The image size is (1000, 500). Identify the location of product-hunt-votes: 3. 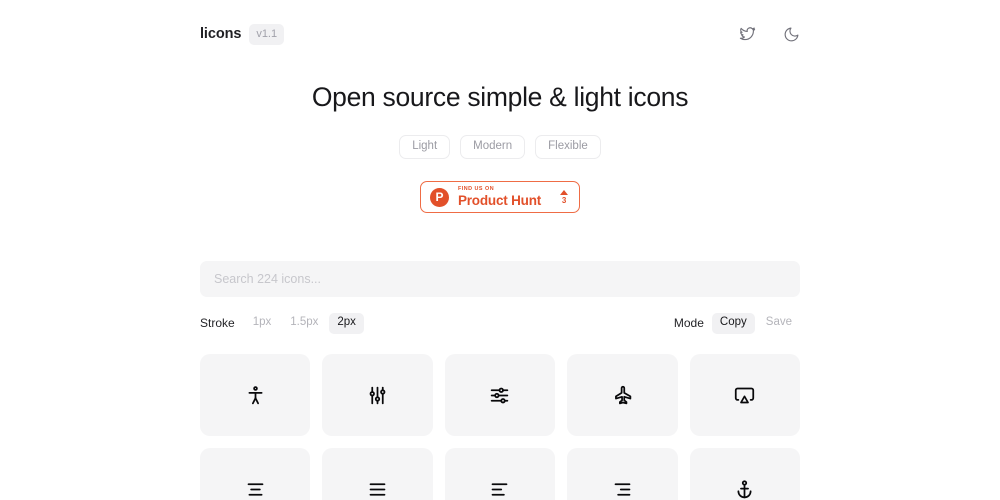
(564, 197).